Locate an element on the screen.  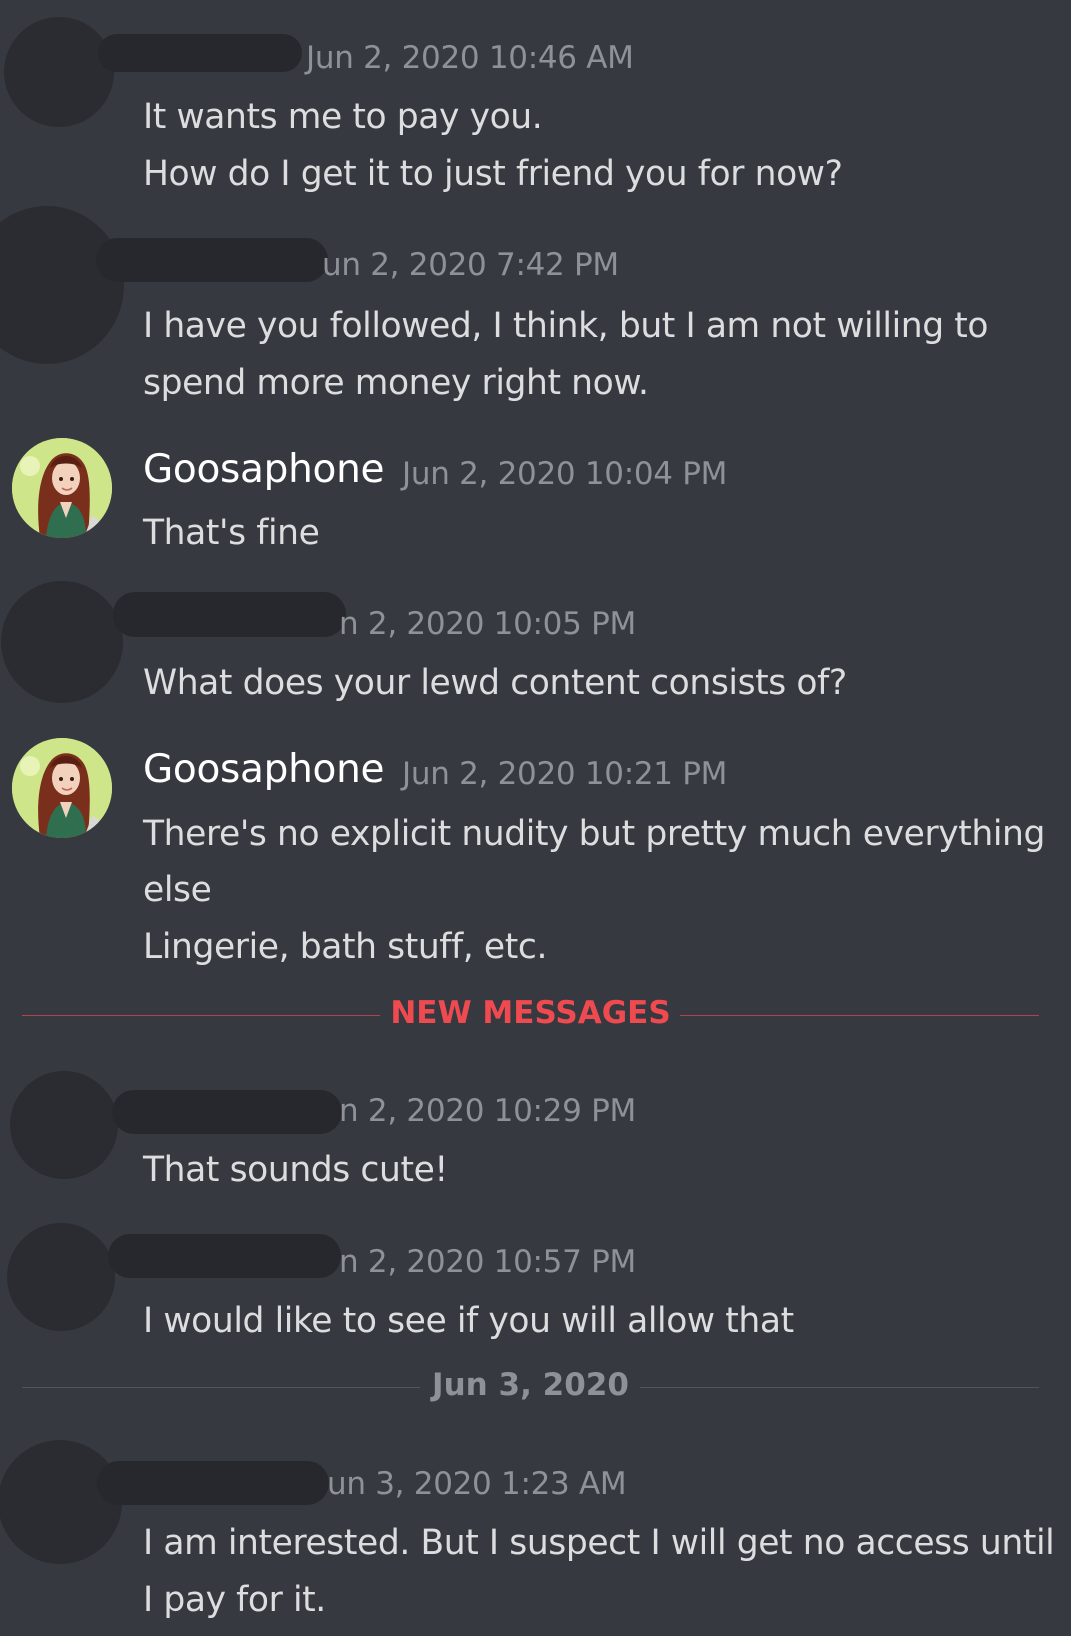
message-line: It wants me to pay you. is located at coordinates (343, 117).